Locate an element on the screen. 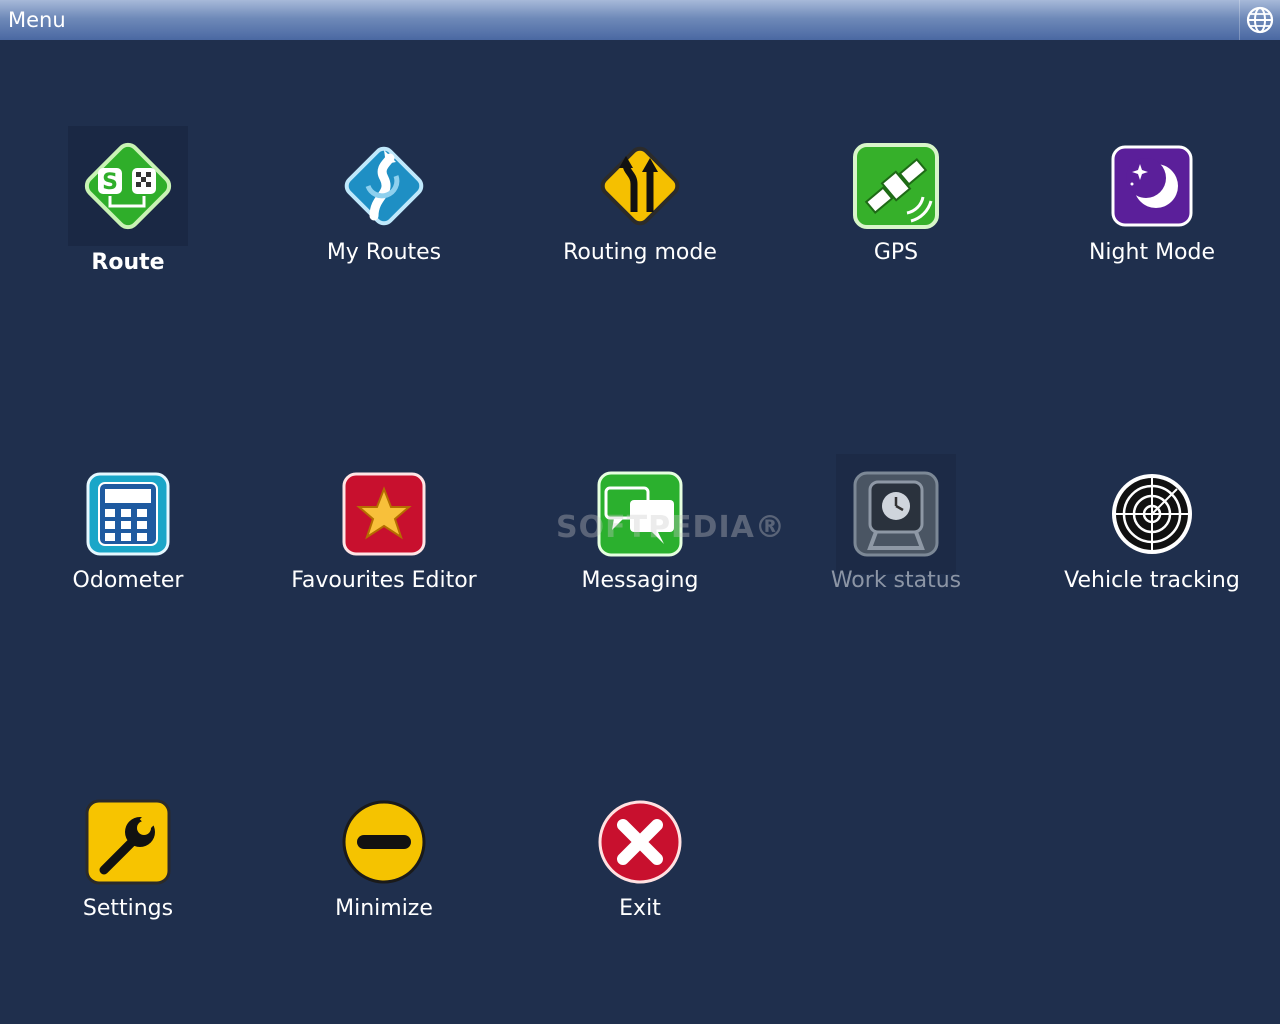 The image size is (1280, 1024). window-title: Menu is located at coordinates (37, 20).